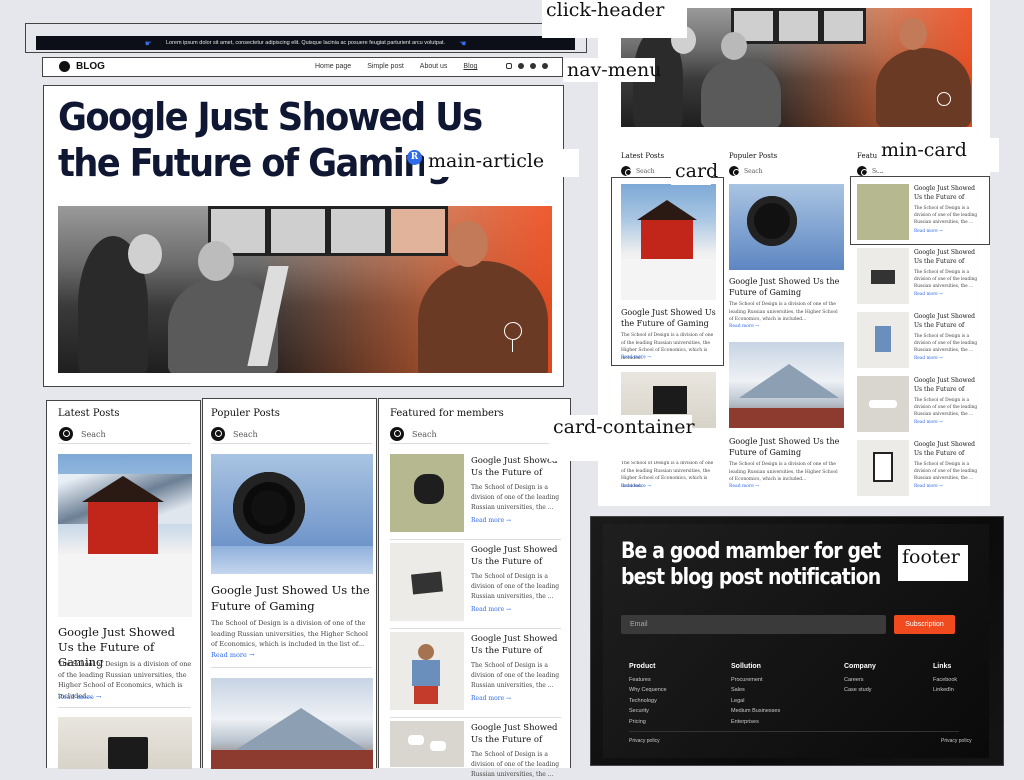  I want to click on blog-logo-text: BLOG, so click(90, 66).